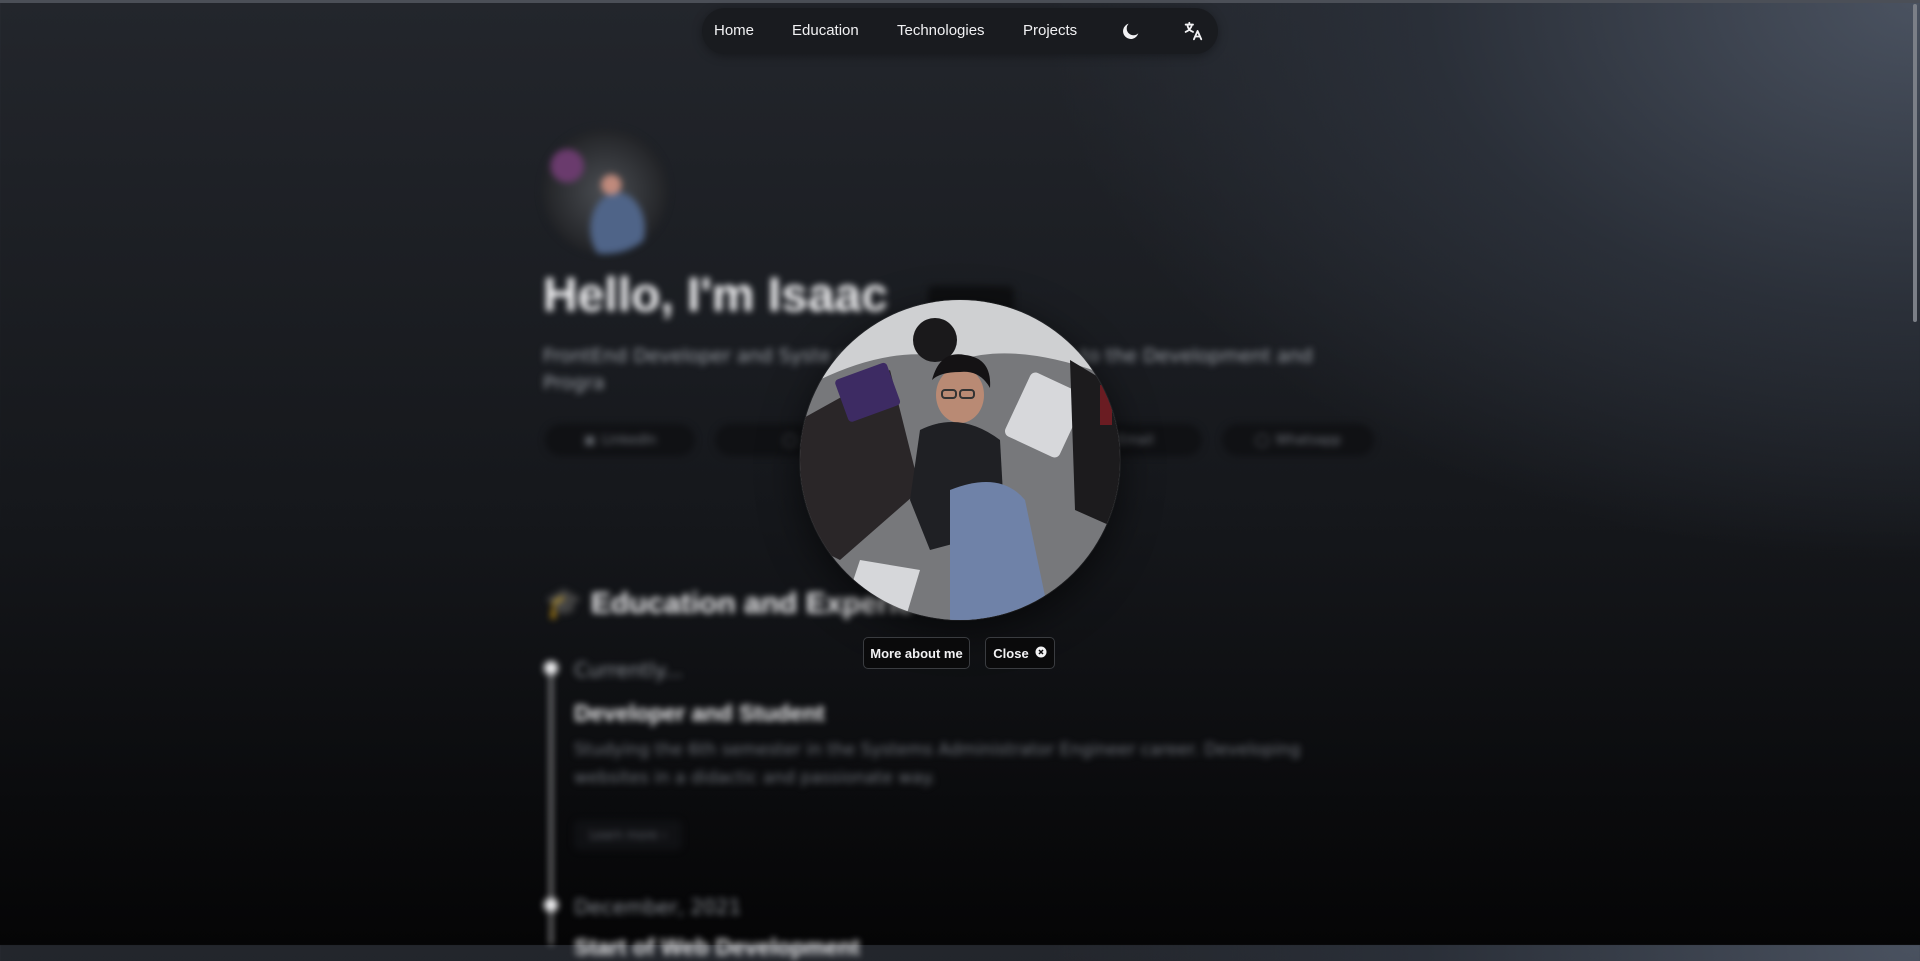 The height and width of the screenshot is (961, 1920). I want to click on linkedin-label: LinkedIn, so click(629, 440).